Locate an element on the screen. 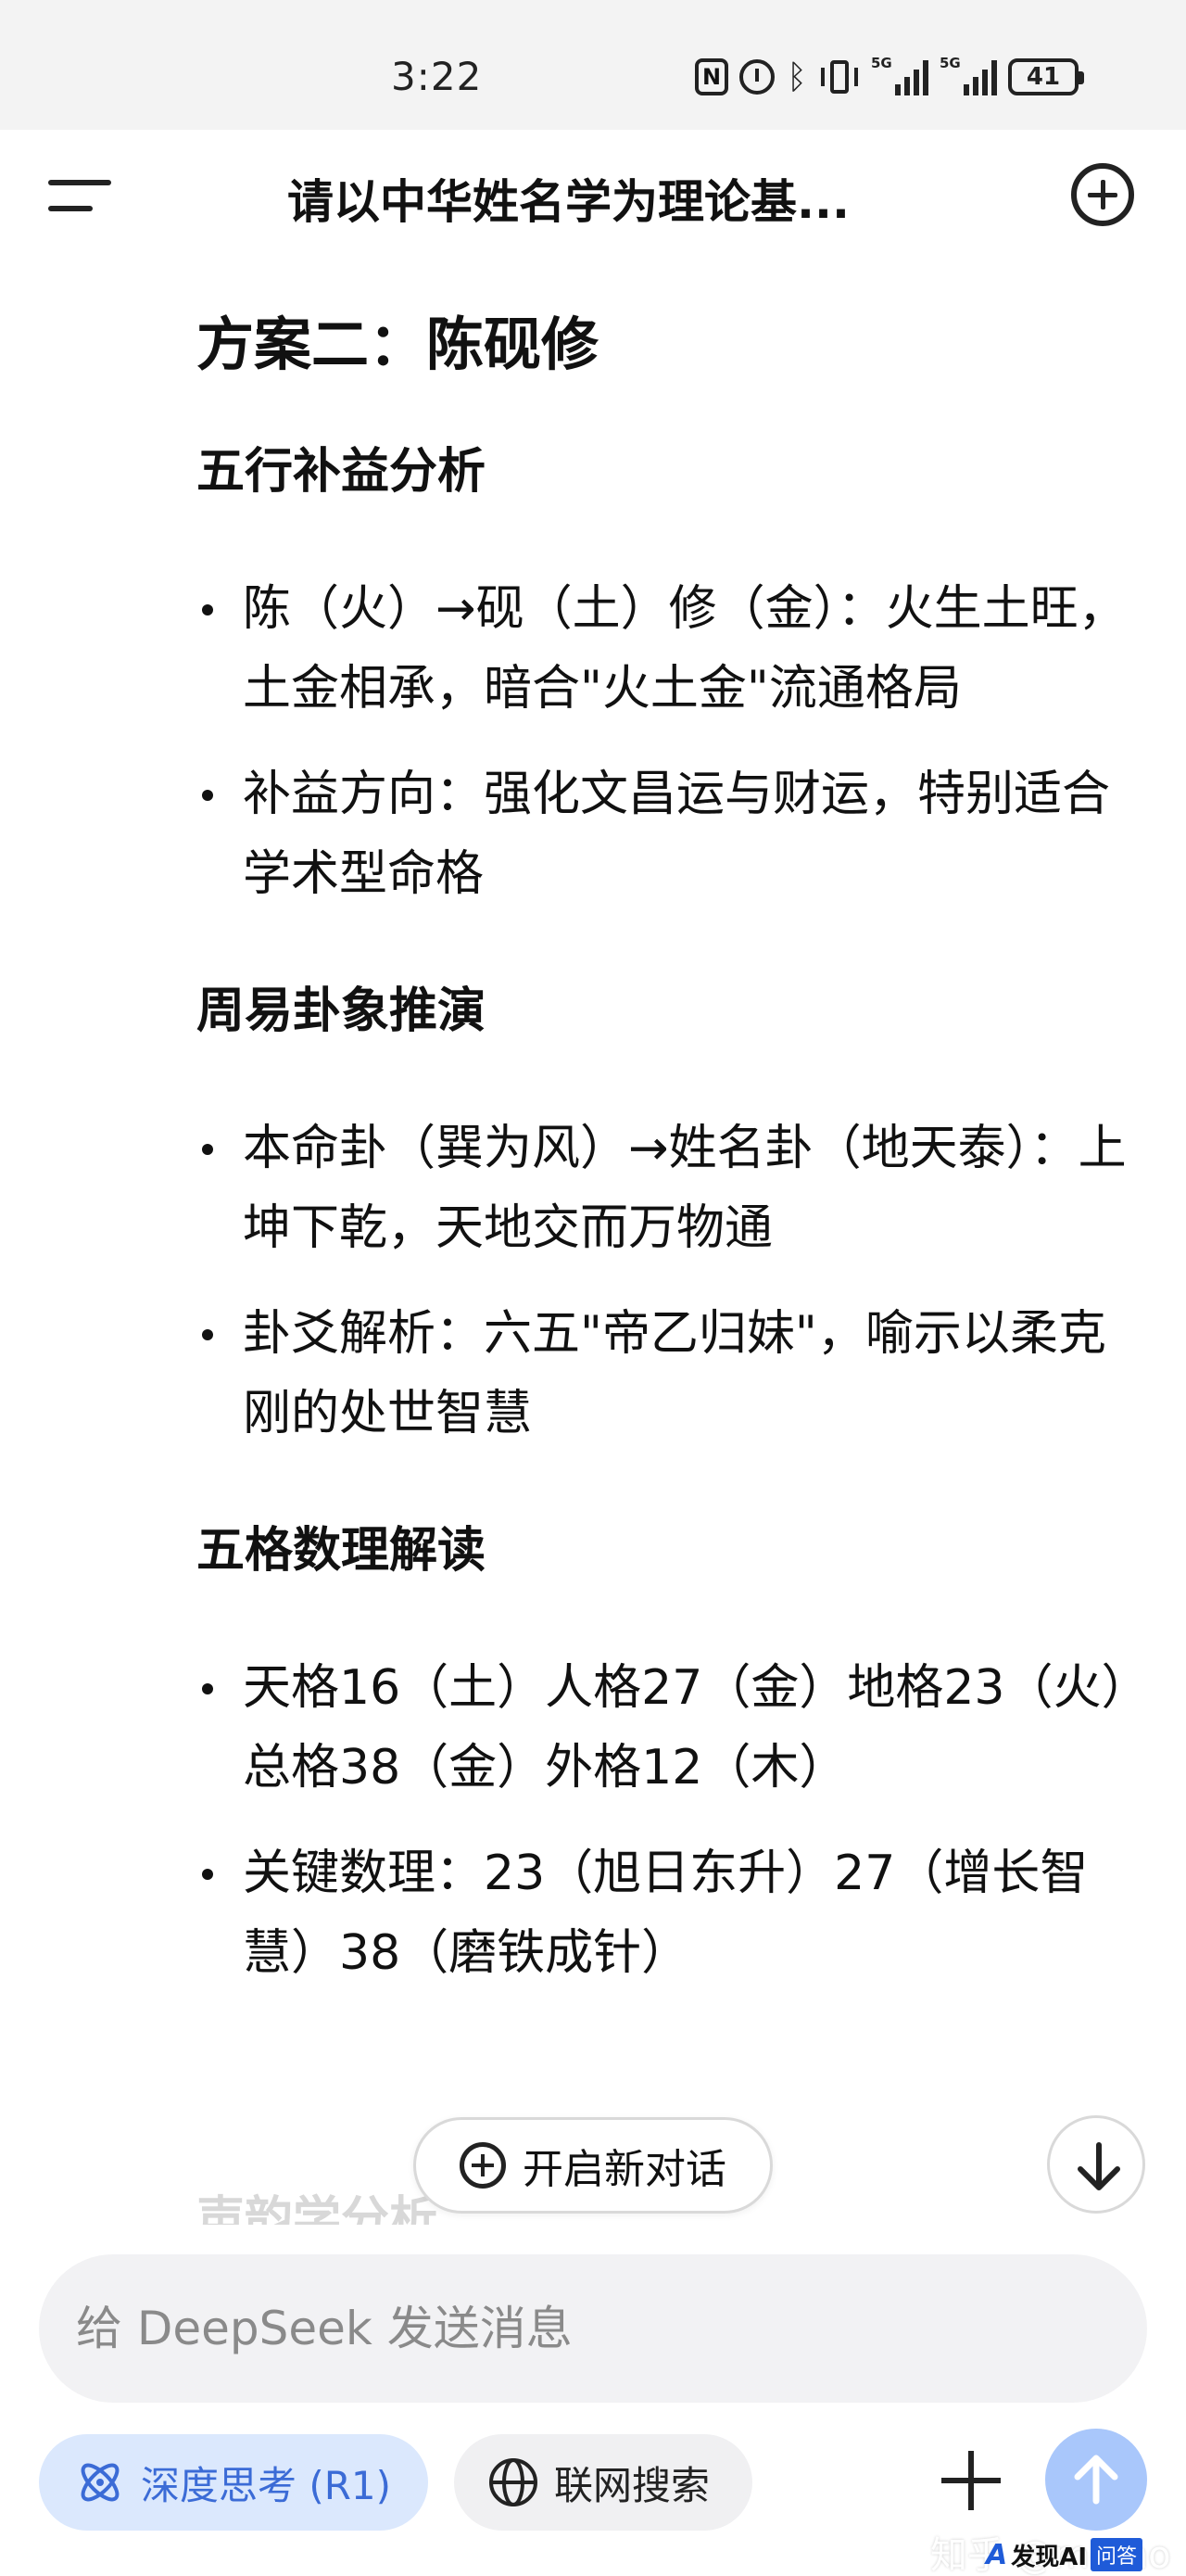 The height and width of the screenshot is (2576, 1186). section-title: 周易卦象推演 is located at coordinates (341, 1011).